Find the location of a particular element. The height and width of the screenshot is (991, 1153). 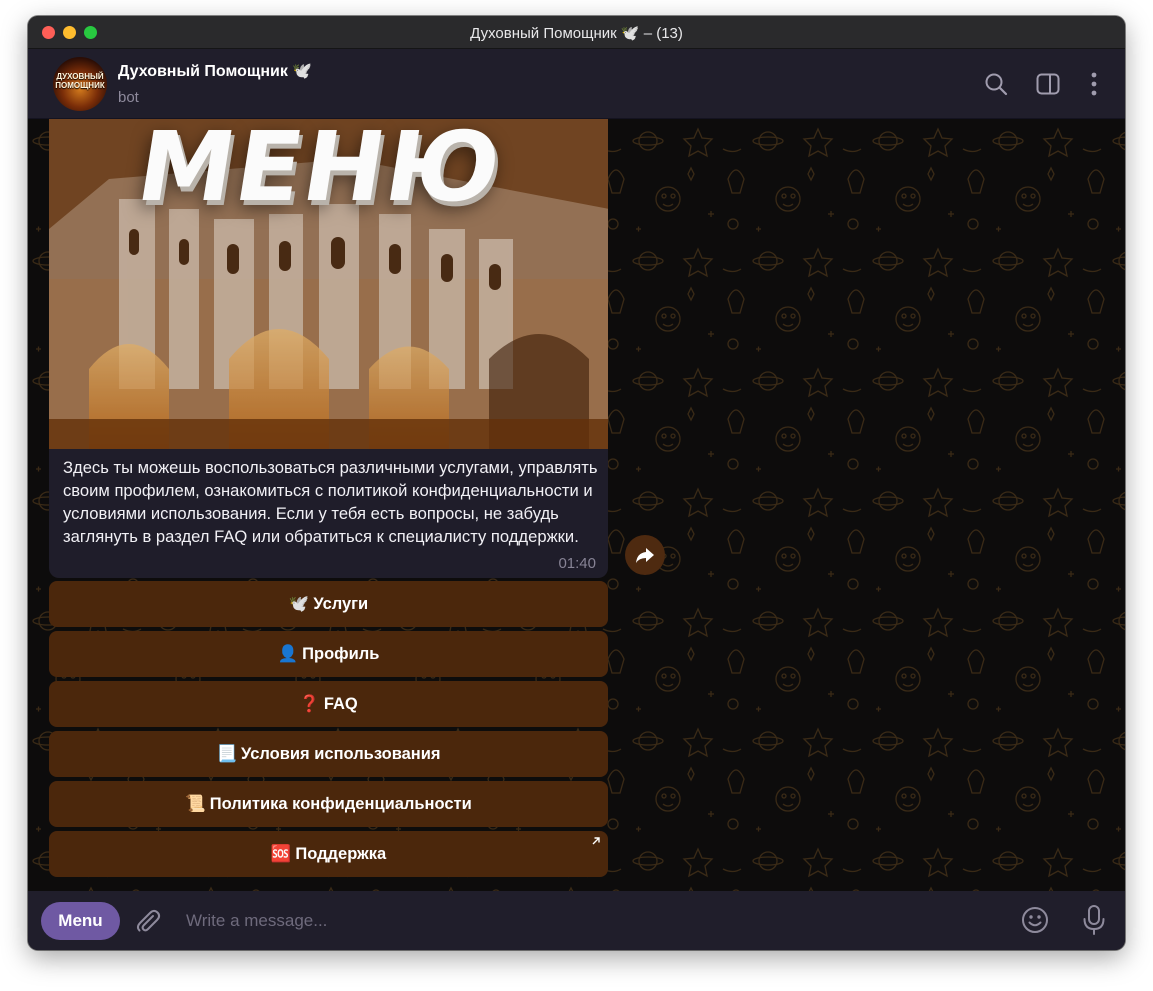

profile-button: 👤 Профиль is located at coordinates (328, 654).